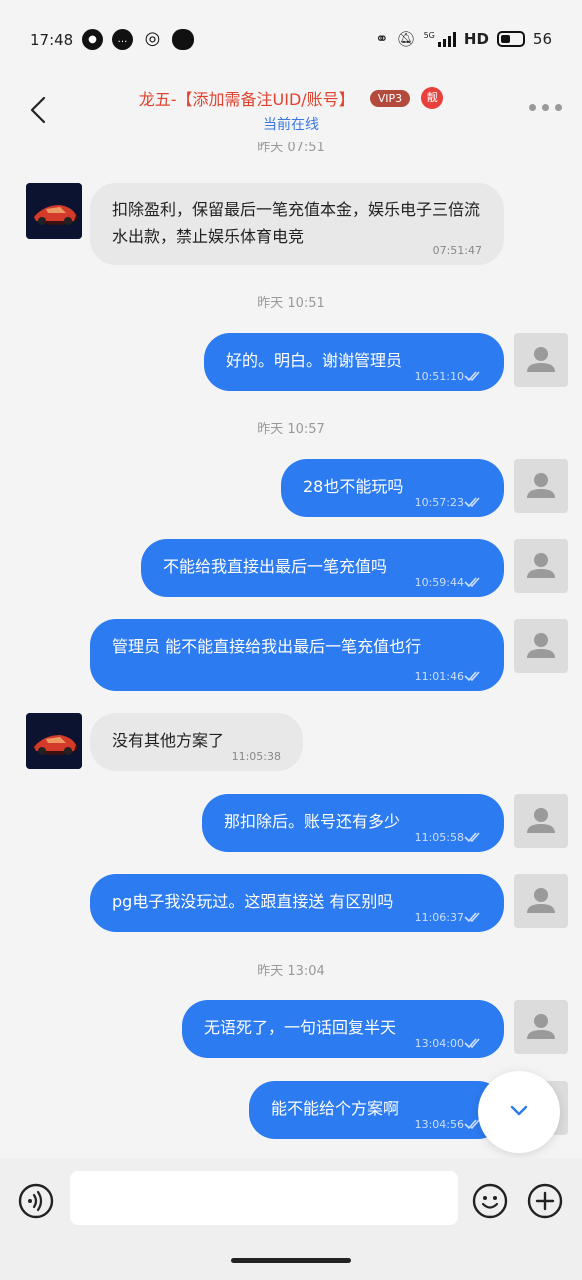 This screenshot has height=1280, width=582. What do you see at coordinates (476, 38) in the screenshot?
I see `hd-indicator: HD` at bounding box center [476, 38].